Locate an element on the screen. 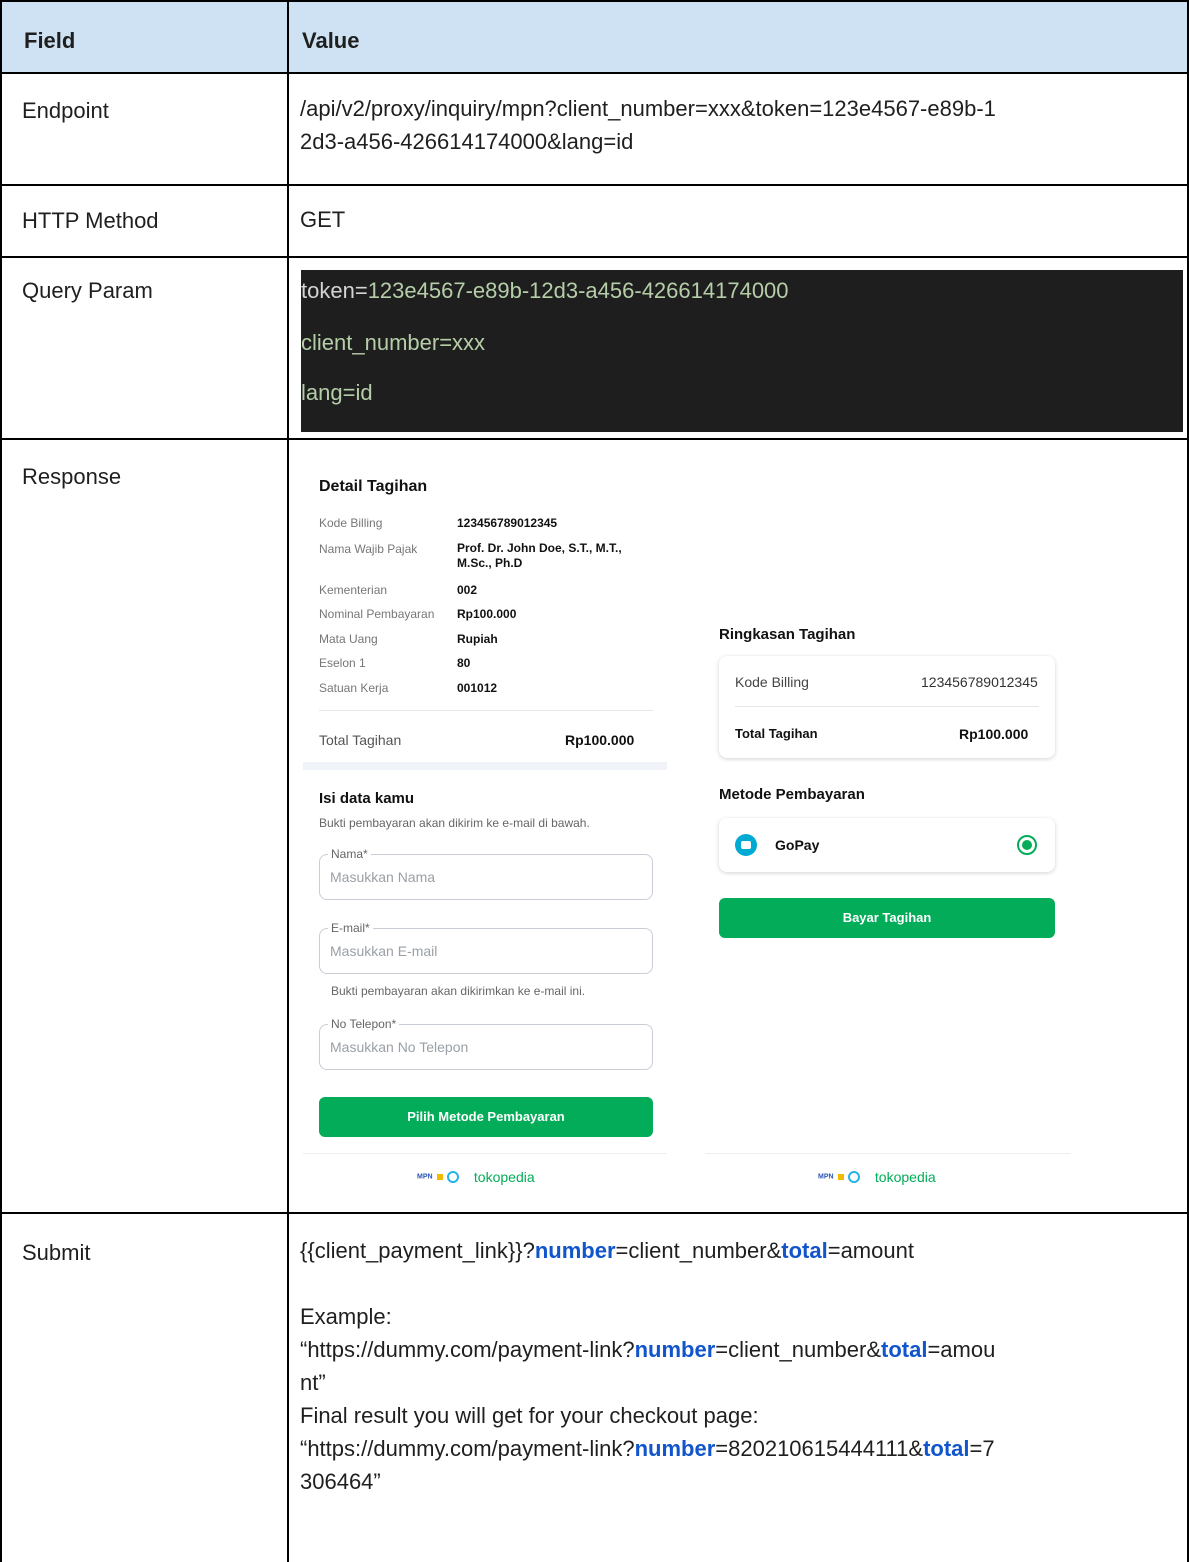 Image resolution: width=1189 pixels, height=1562 pixels. phone-field-label: No Telepon* is located at coordinates (364, 1024).